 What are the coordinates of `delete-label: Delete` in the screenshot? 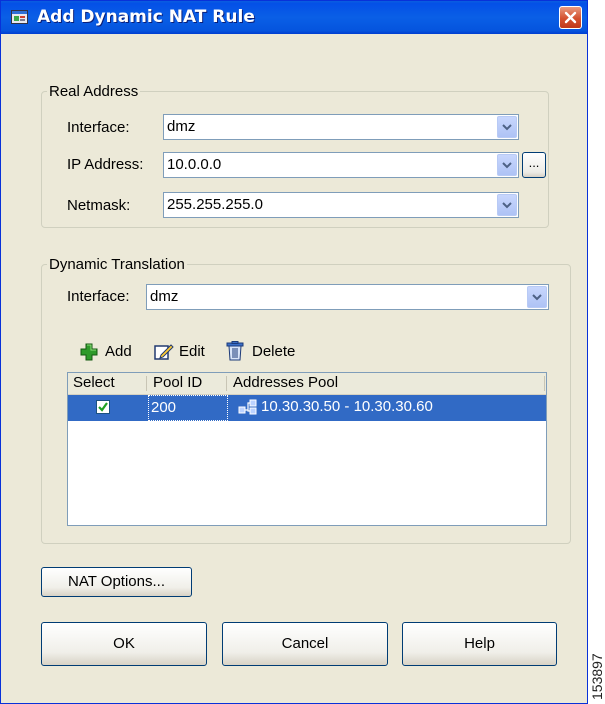 It's located at (274, 351).